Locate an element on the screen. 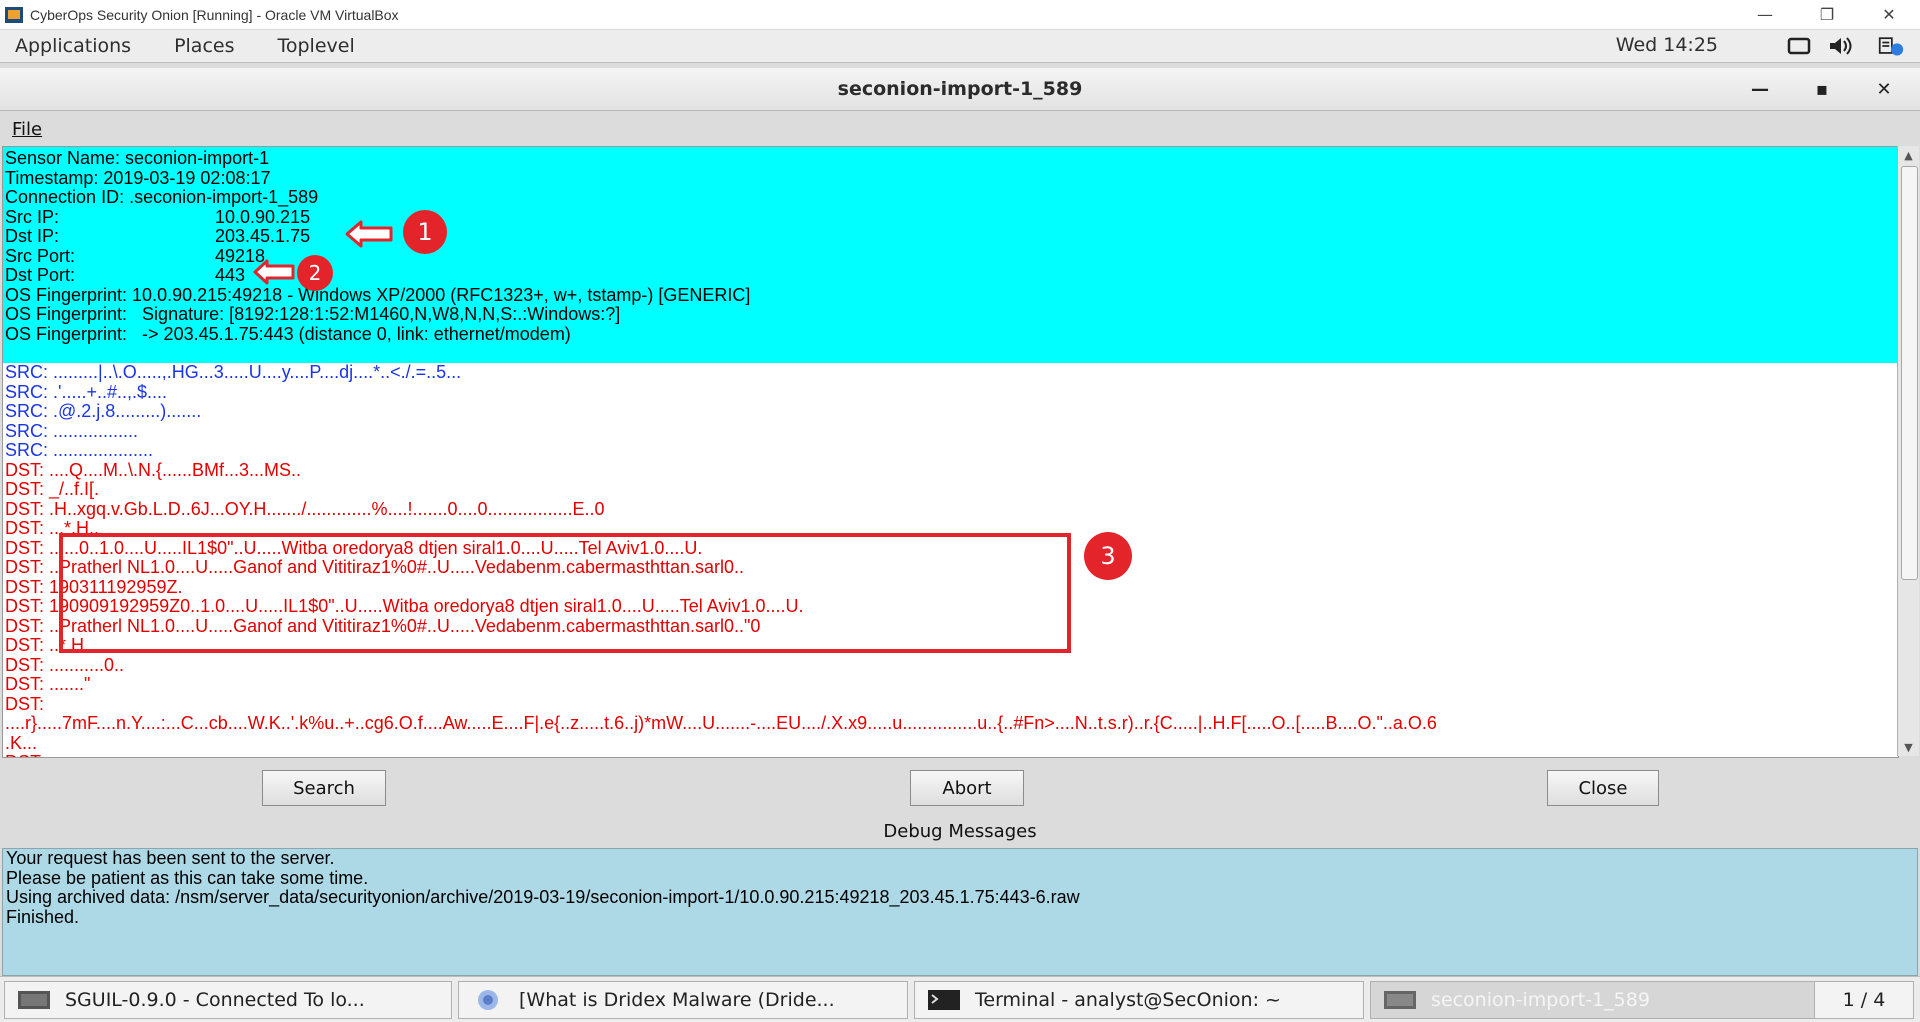 The image size is (1920, 1022). window-minimize-button: — is located at coordinates (1760, 89).